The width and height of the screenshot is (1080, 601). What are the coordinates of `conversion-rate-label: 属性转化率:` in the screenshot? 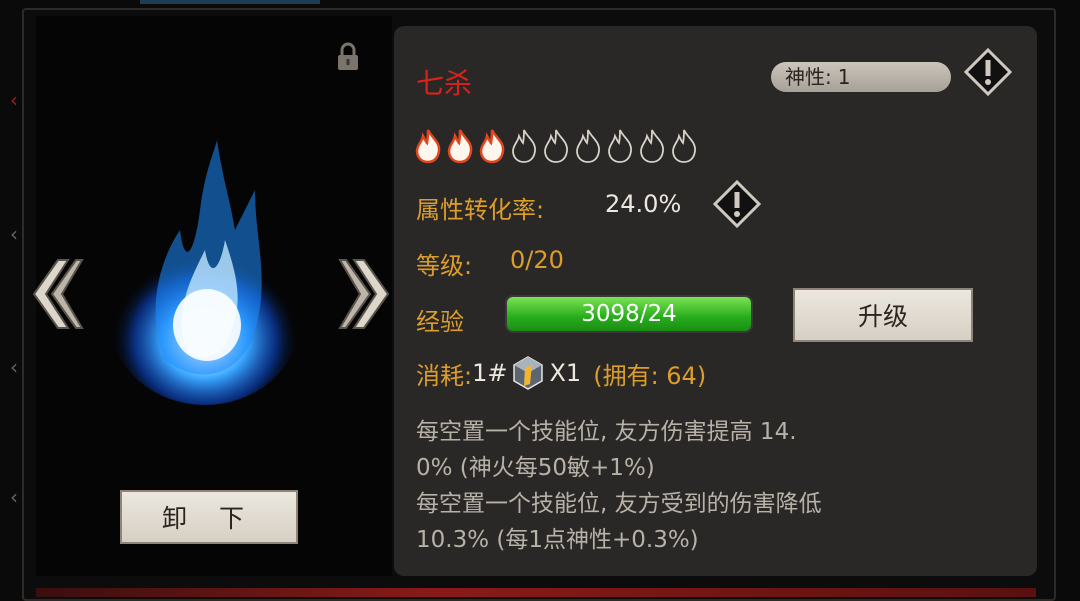 It's located at (480, 210).